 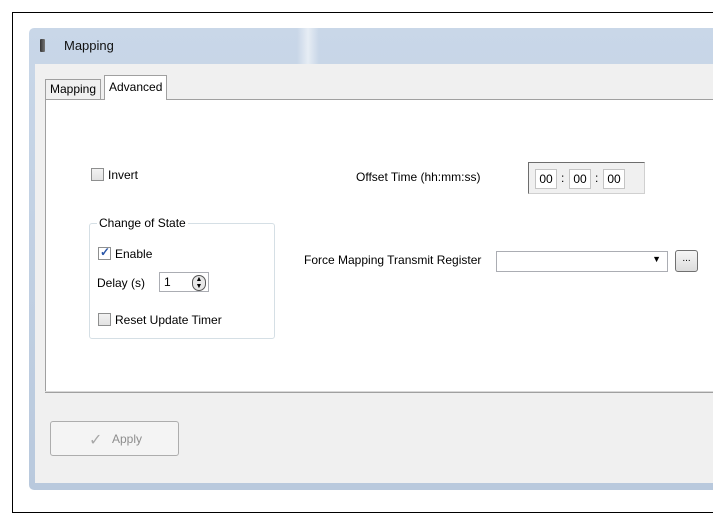 I want to click on tab-mapping: Mapping, so click(x=73, y=89).